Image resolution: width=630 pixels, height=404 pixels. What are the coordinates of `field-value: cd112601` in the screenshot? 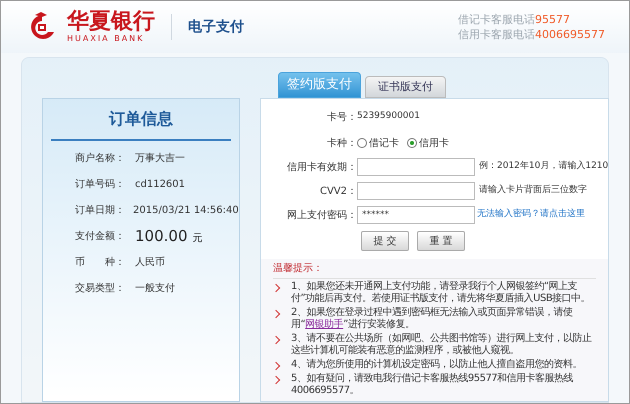 It's located at (160, 185).